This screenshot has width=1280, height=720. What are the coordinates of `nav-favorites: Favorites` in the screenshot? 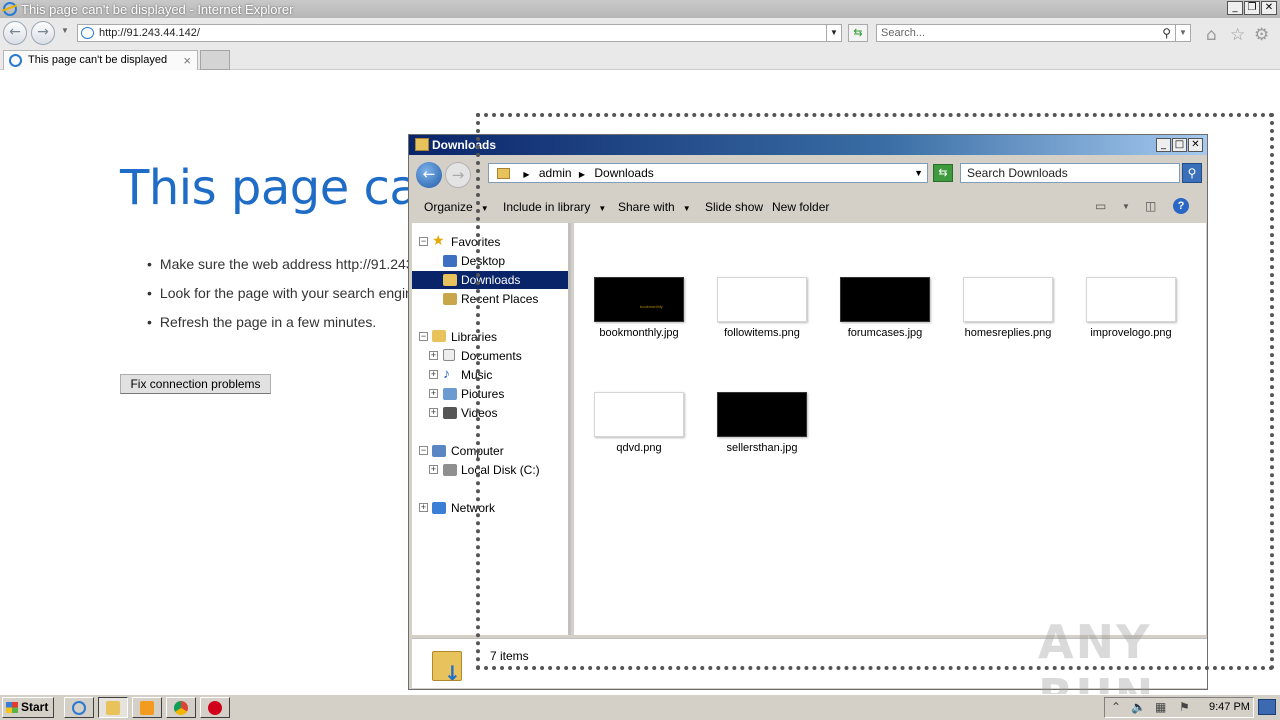 It's located at (475, 242).